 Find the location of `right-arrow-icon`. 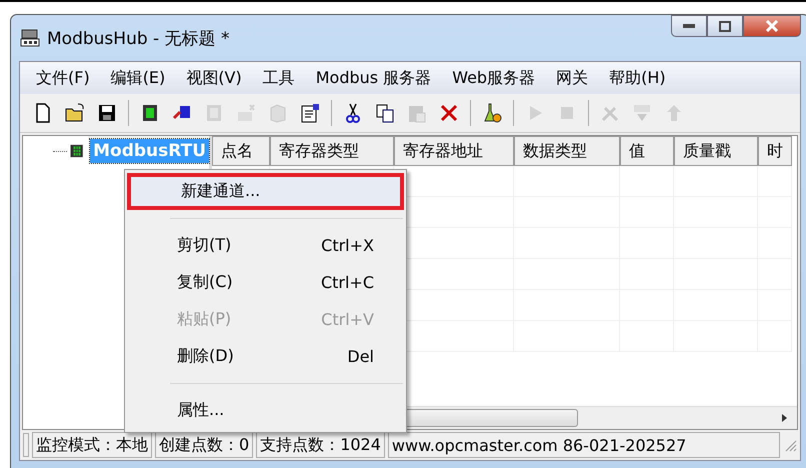

right-arrow-icon is located at coordinates (784, 418).